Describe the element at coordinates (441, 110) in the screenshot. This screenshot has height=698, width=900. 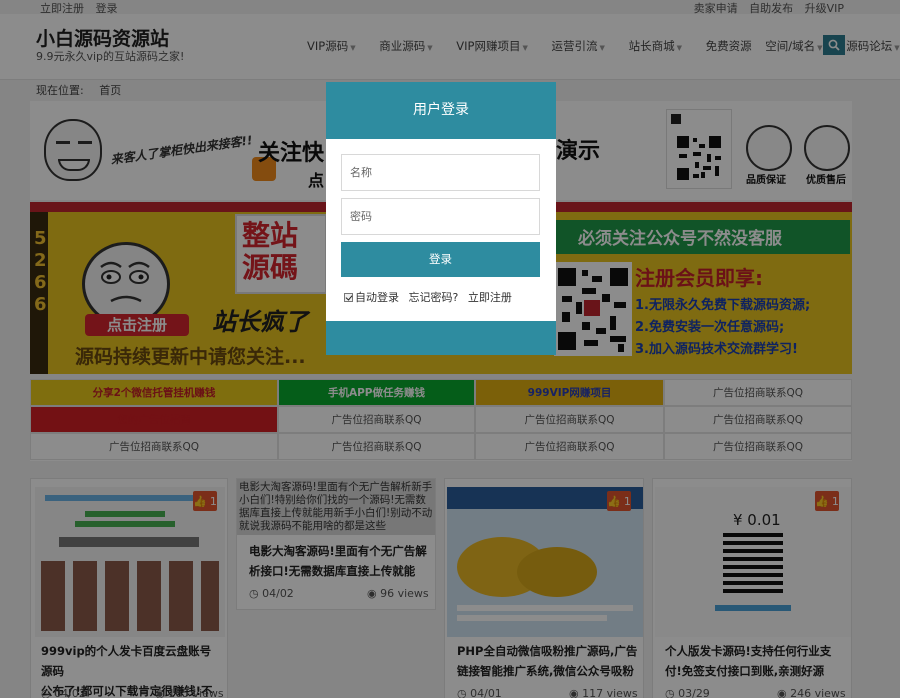
I see `login-modal-title: 用户登录` at that location.